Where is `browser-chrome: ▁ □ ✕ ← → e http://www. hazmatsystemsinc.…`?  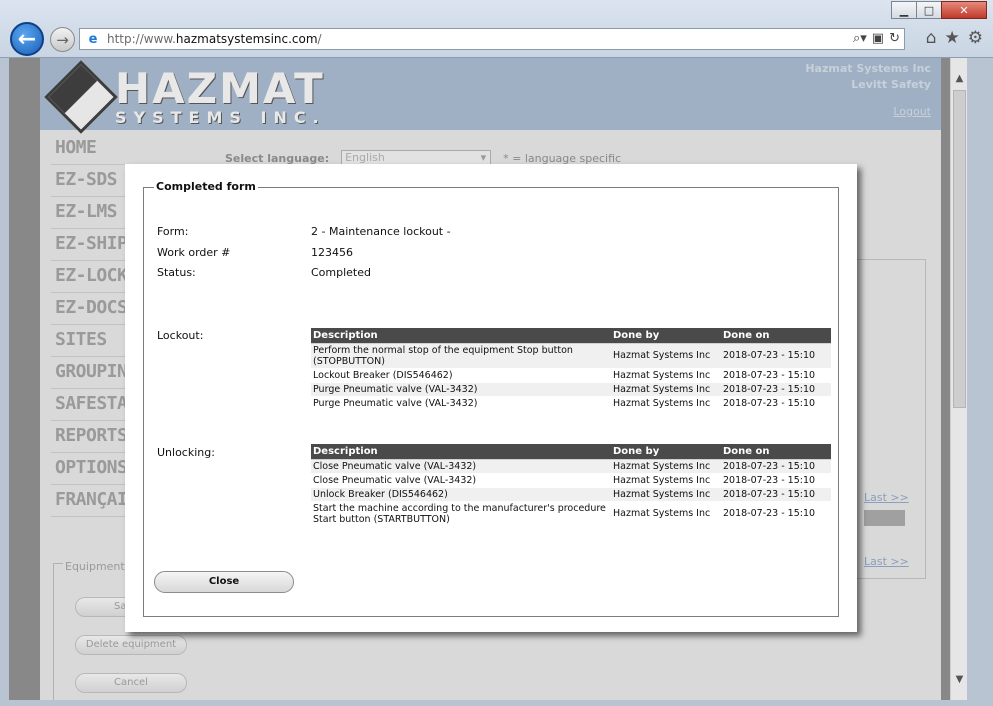
browser-chrome: ▁ □ ✕ ← → e http://www. hazmatsystemsinc.… is located at coordinates (496, 29).